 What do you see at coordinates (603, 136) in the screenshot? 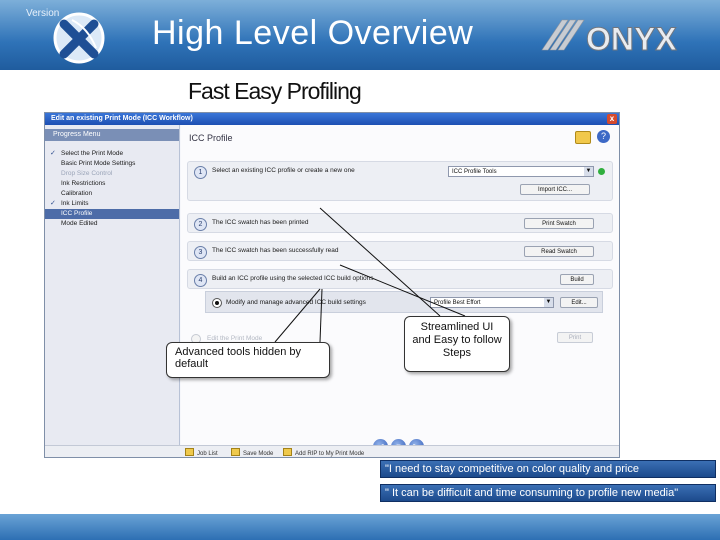
I see `help-icon: ?` at bounding box center [603, 136].